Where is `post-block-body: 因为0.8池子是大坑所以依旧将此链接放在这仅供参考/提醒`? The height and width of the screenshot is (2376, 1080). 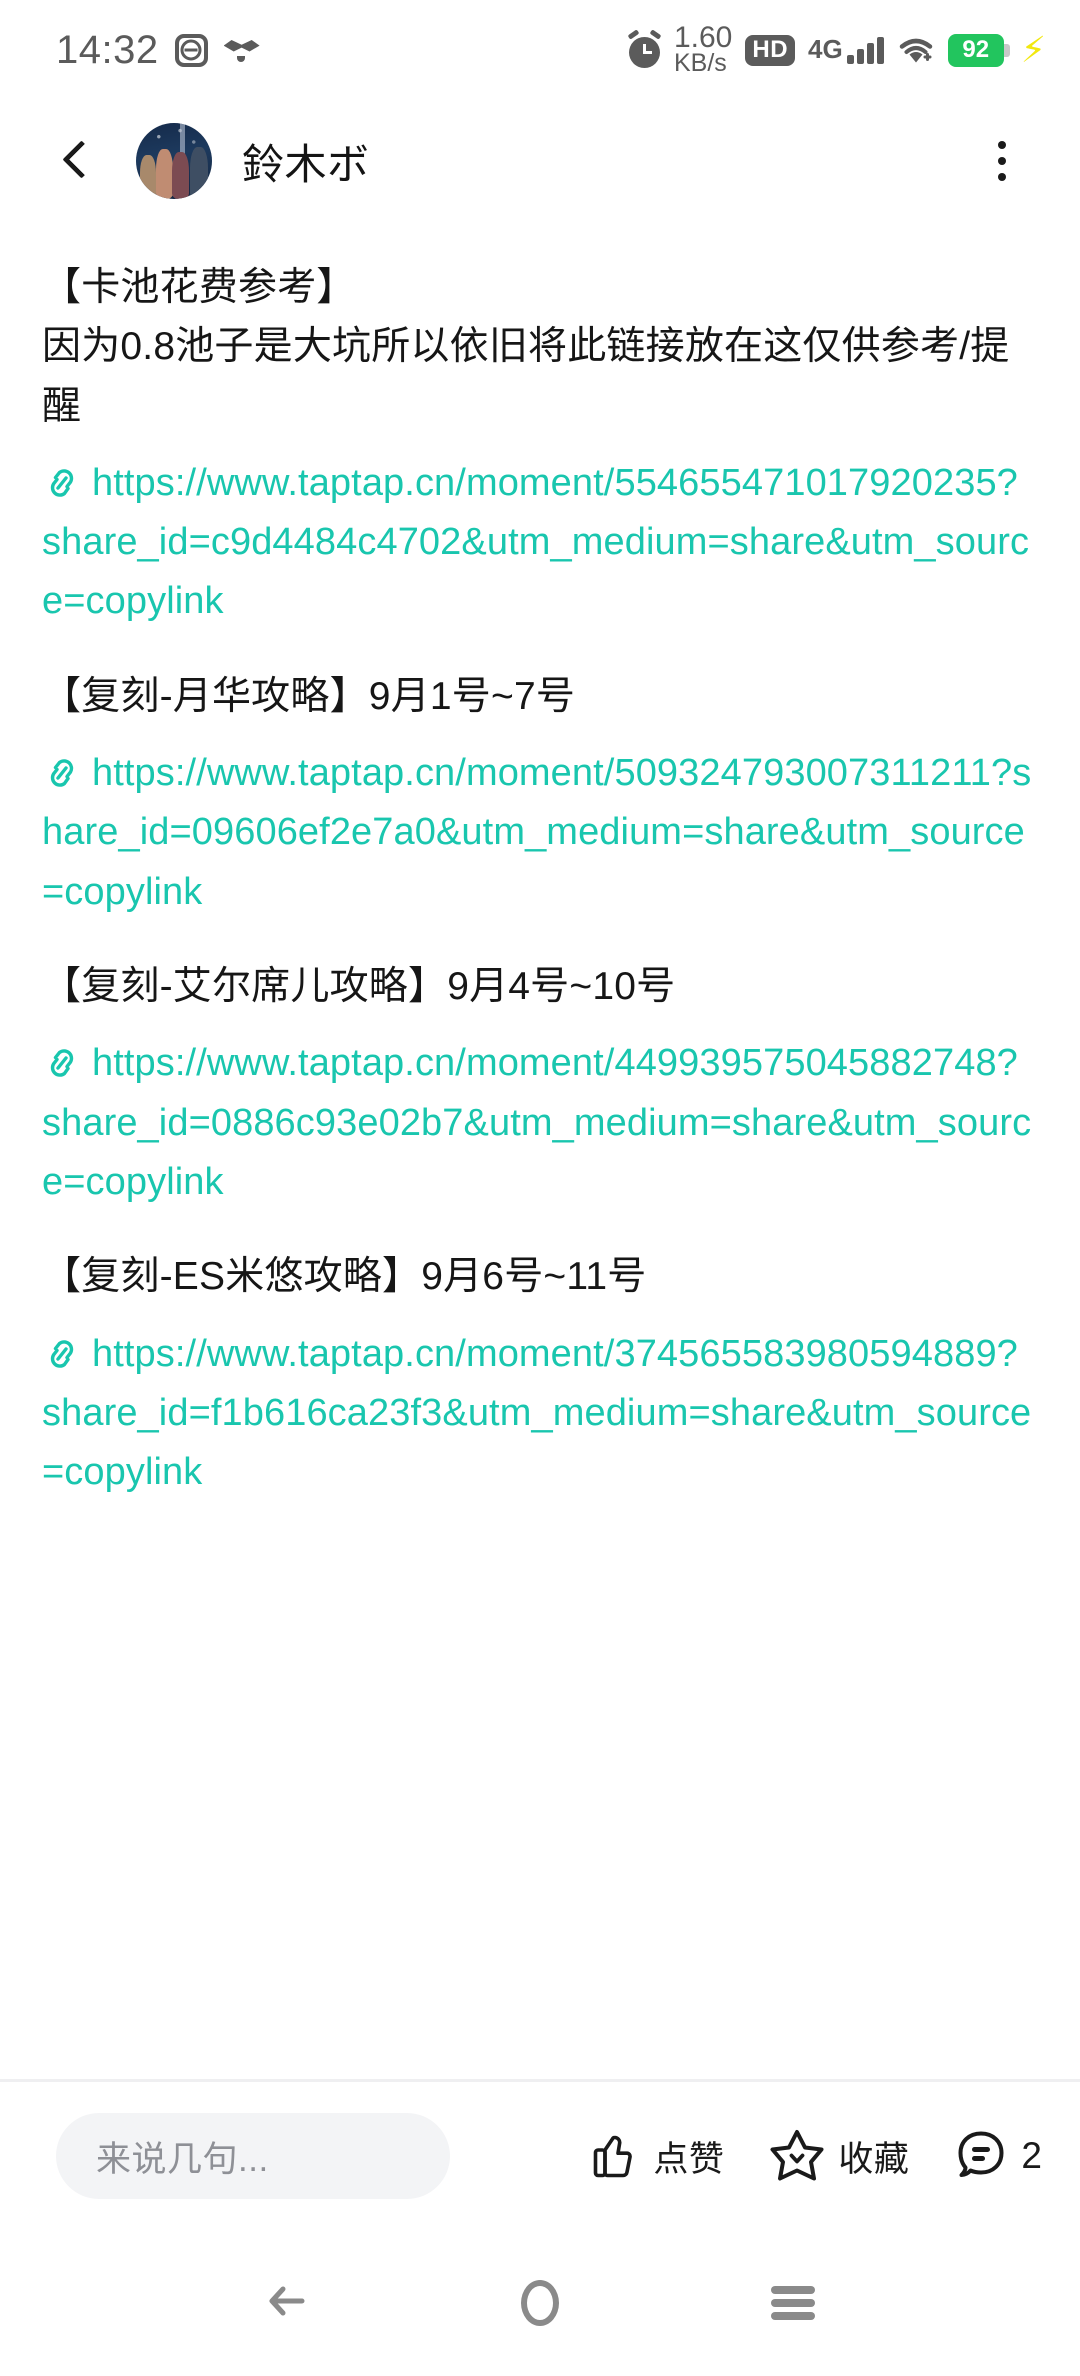 post-block-body: 因为0.8池子是大坑所以依旧将此链接放在这仅供参考/提醒 is located at coordinates (526, 376).